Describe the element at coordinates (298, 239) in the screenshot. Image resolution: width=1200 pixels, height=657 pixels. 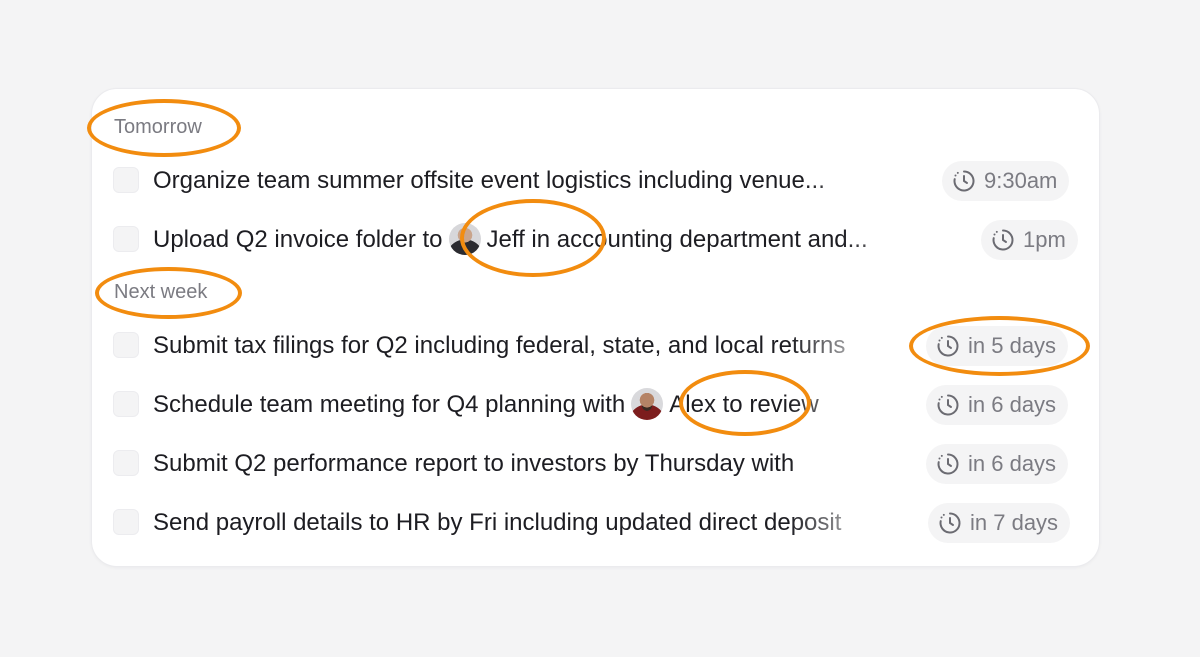
I see `task-text-before: Upload Q2 invoice folder to` at that location.